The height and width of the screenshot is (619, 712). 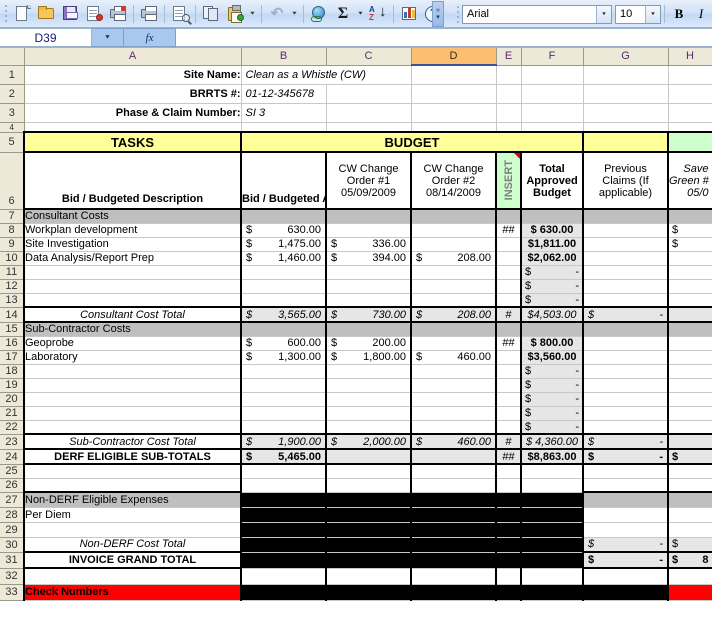 What do you see at coordinates (626, 530) in the screenshot?
I see `cell-g29` at bounding box center [626, 530].